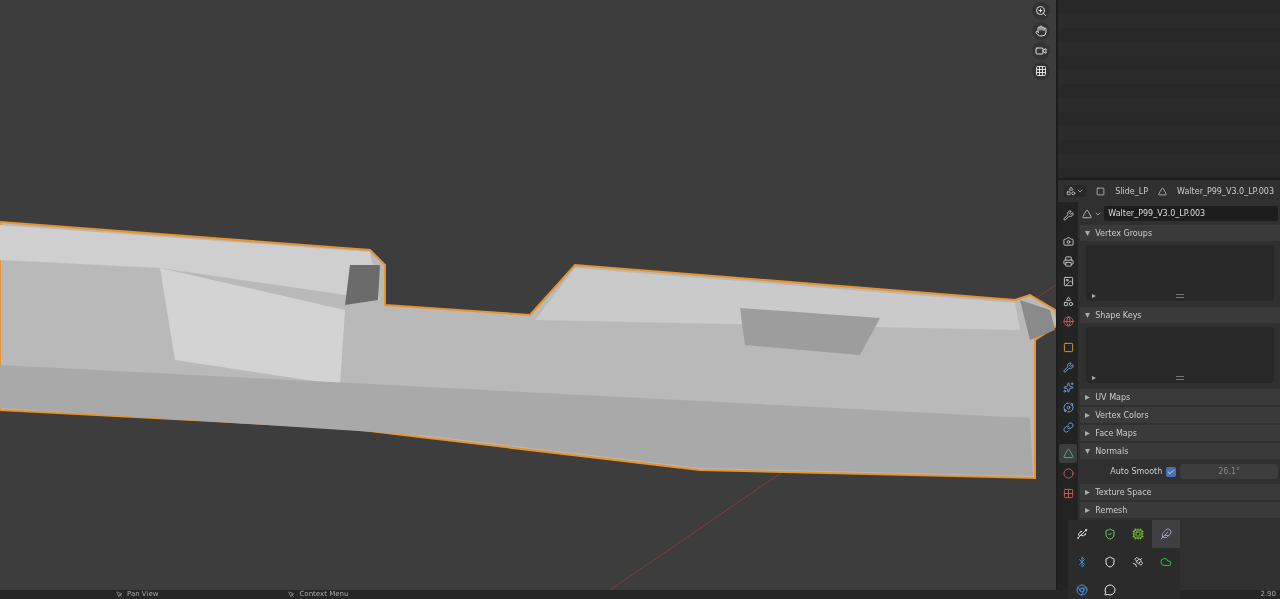 This screenshot has height=599, width=1280. I want to click on constraints-icon, so click(1068, 427).